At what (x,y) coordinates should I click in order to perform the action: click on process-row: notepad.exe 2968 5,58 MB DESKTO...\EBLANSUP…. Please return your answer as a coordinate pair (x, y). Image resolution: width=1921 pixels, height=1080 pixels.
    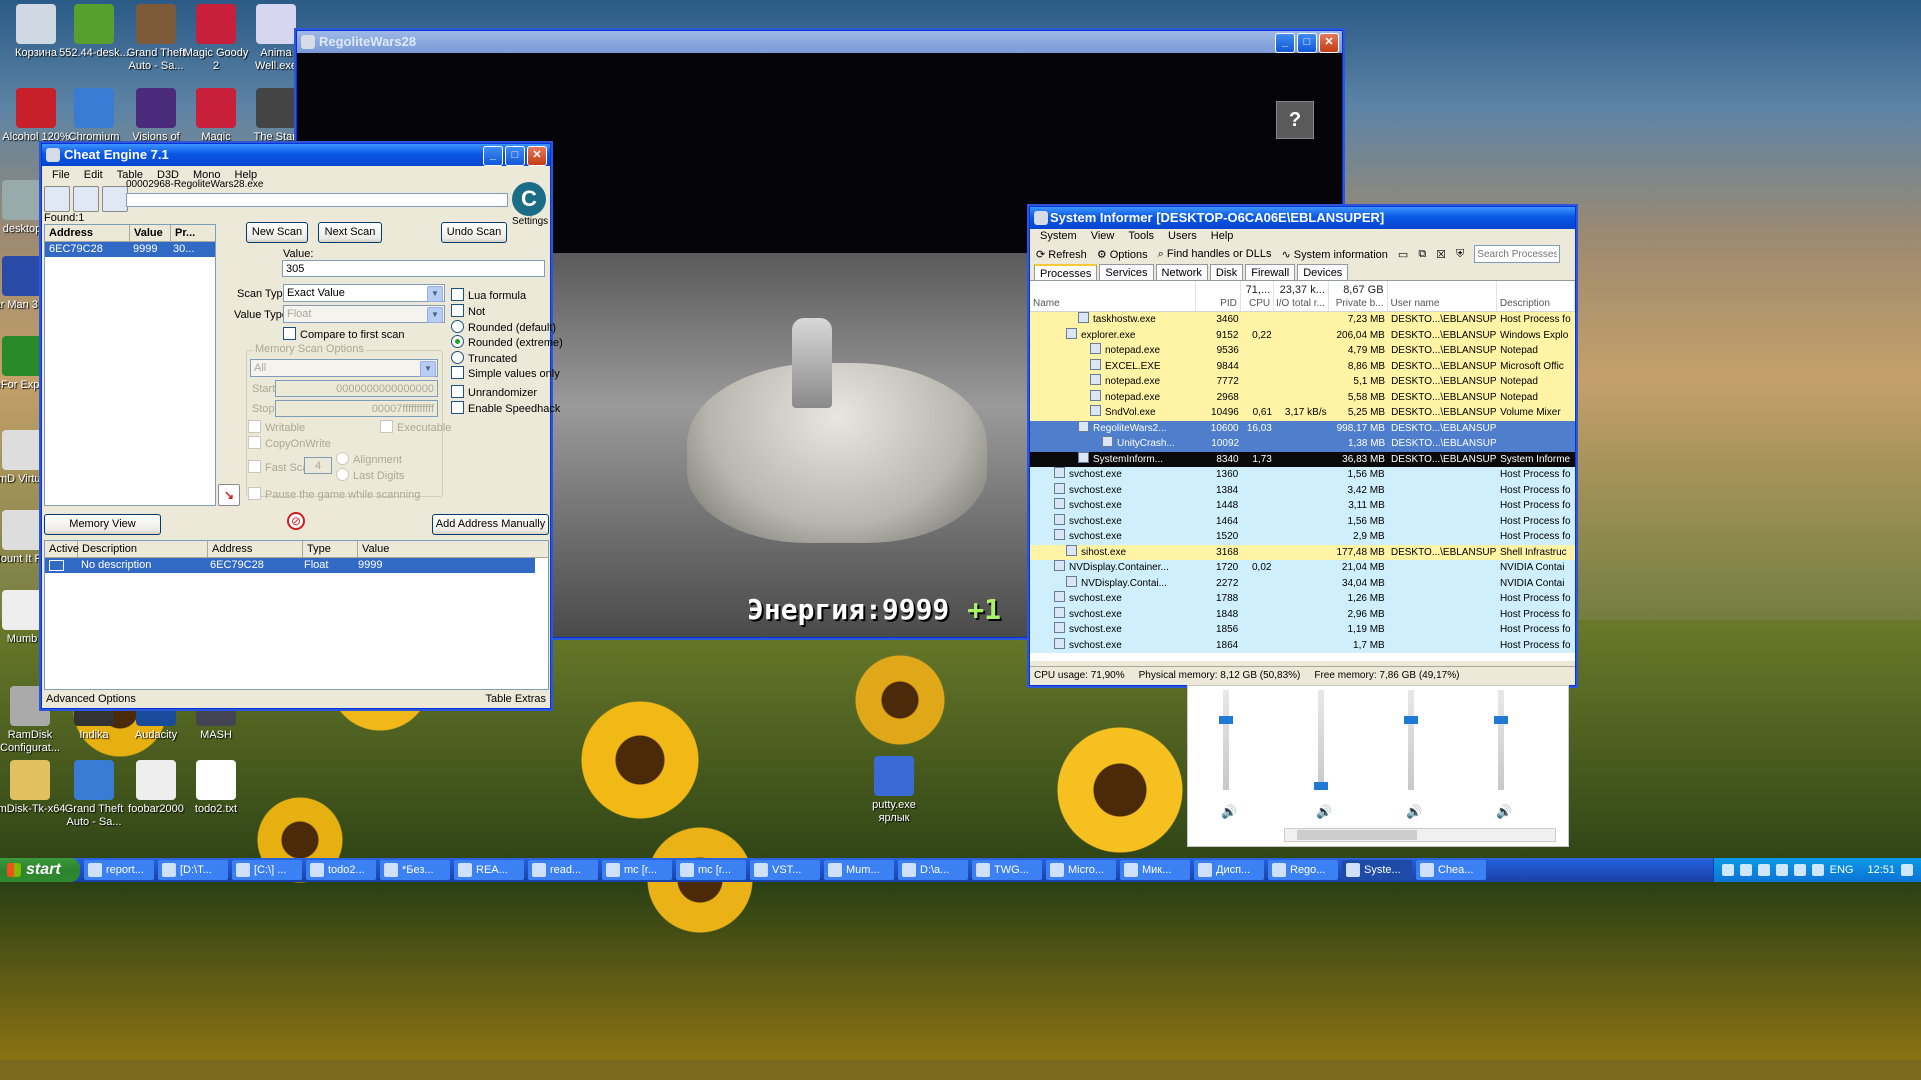
    Looking at the image, I should click on (1302, 397).